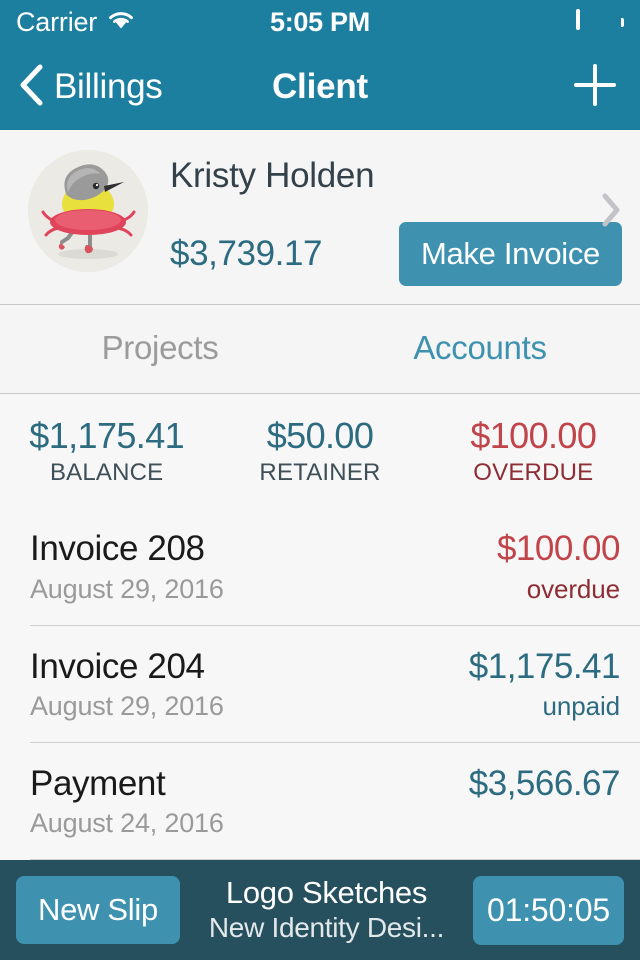  What do you see at coordinates (320, 87) in the screenshot?
I see `navigation-bar: Billings Client` at bounding box center [320, 87].